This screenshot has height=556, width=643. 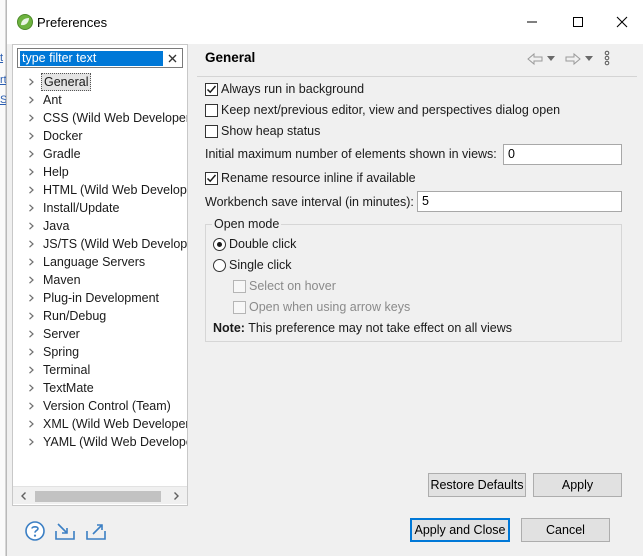 I want to click on minimize-button, so click(x=532, y=22).